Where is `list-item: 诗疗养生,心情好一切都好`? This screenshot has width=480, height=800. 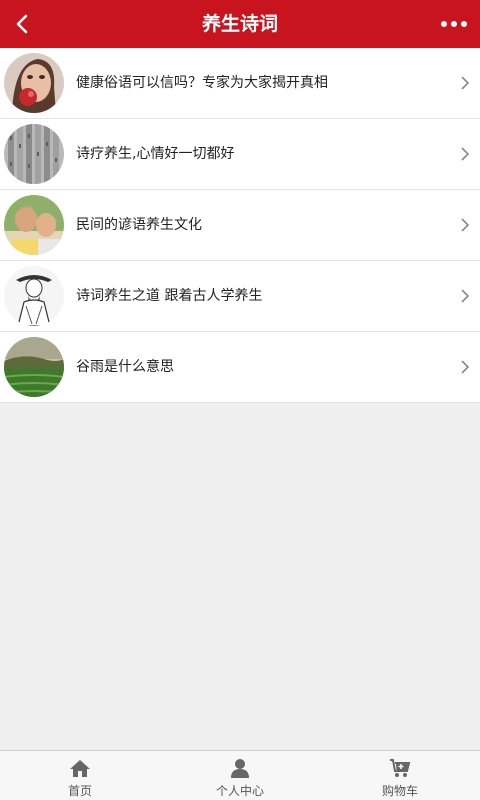
list-item: 诗疗养生,心情好一切都好 is located at coordinates (240, 154).